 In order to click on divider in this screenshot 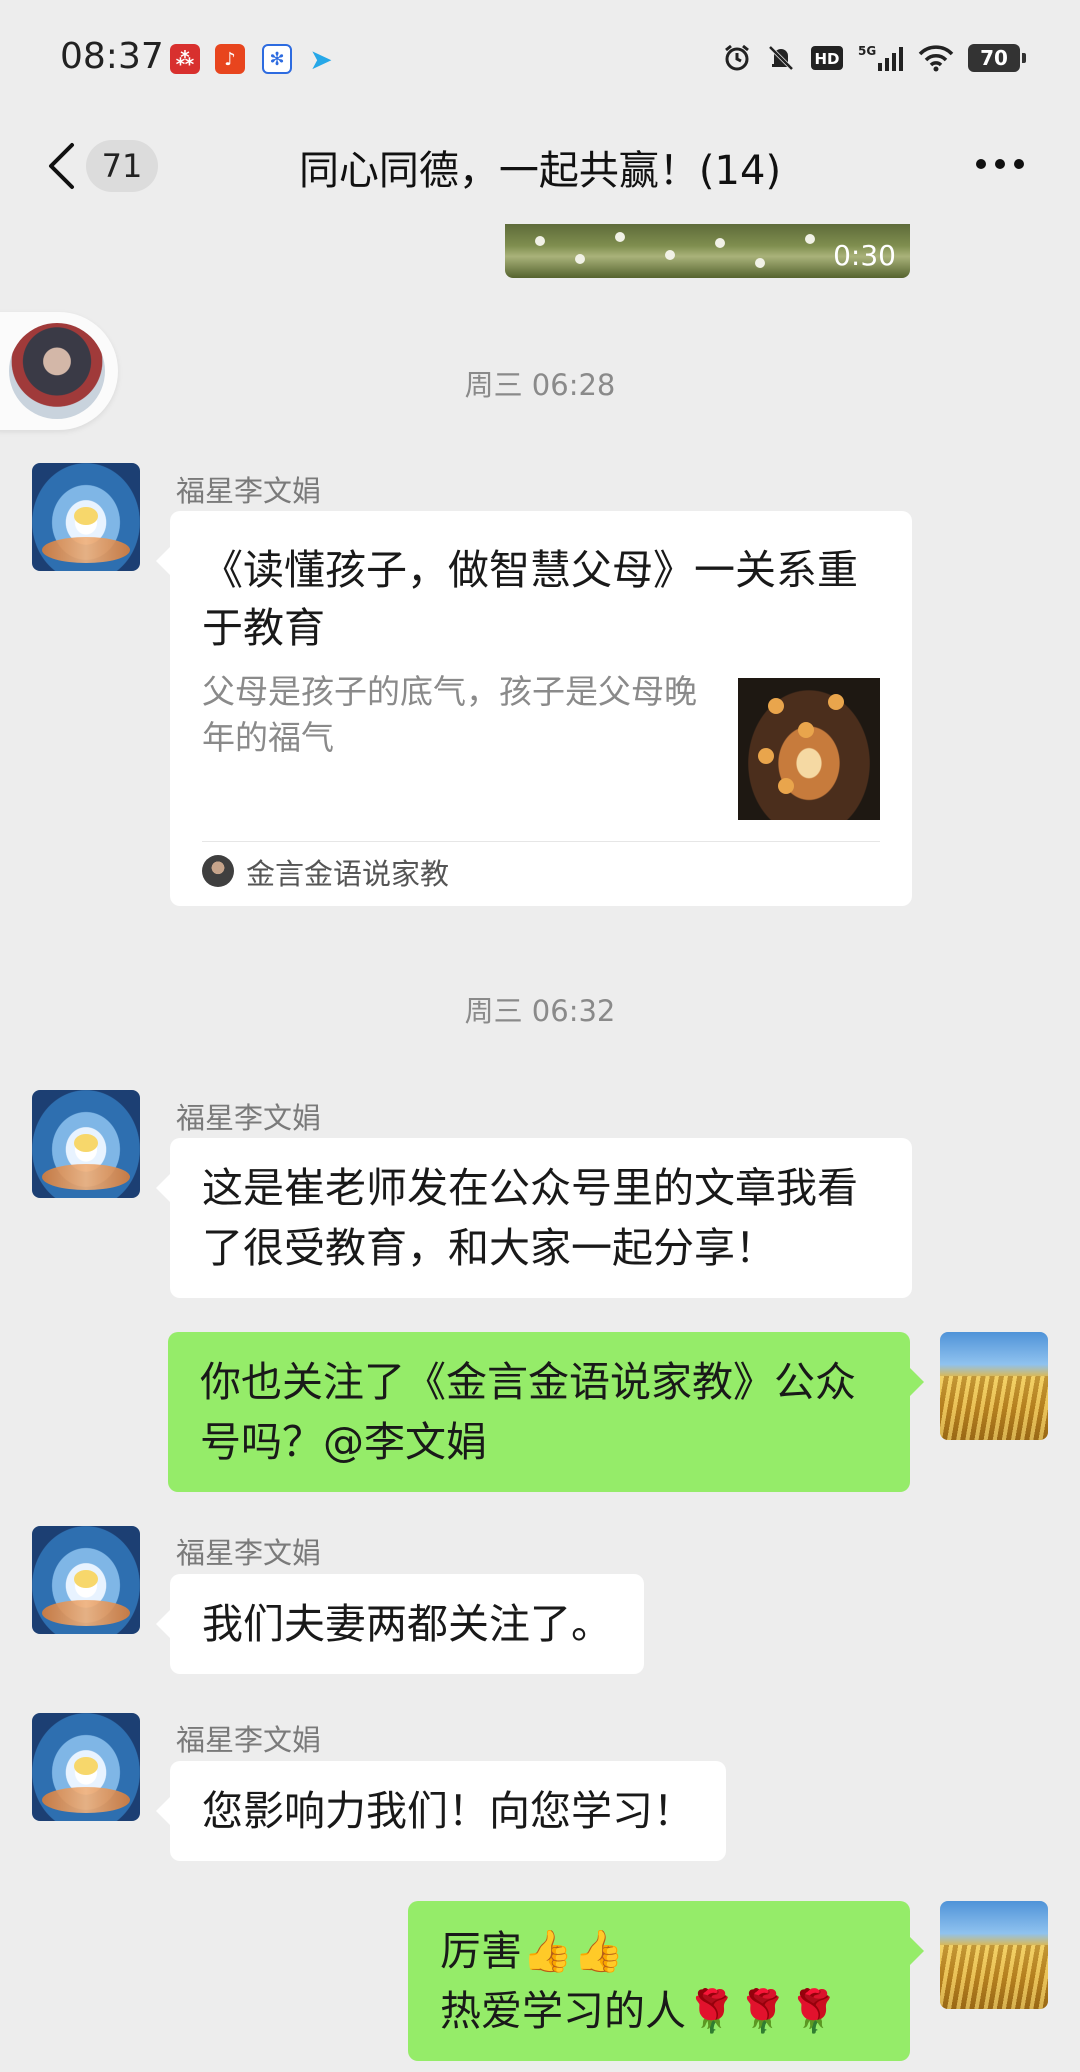, I will do `click(541, 841)`.